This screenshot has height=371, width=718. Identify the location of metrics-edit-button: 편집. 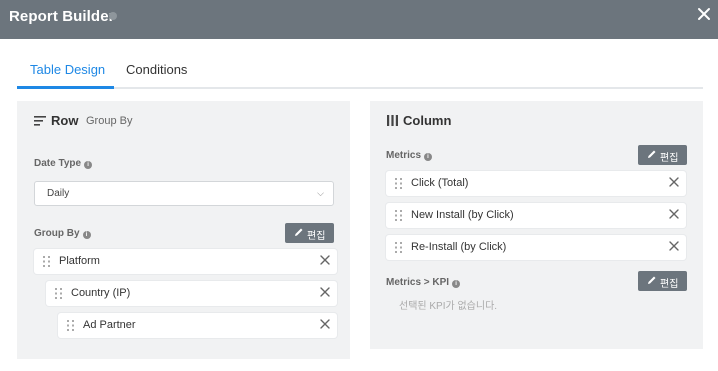
(662, 155).